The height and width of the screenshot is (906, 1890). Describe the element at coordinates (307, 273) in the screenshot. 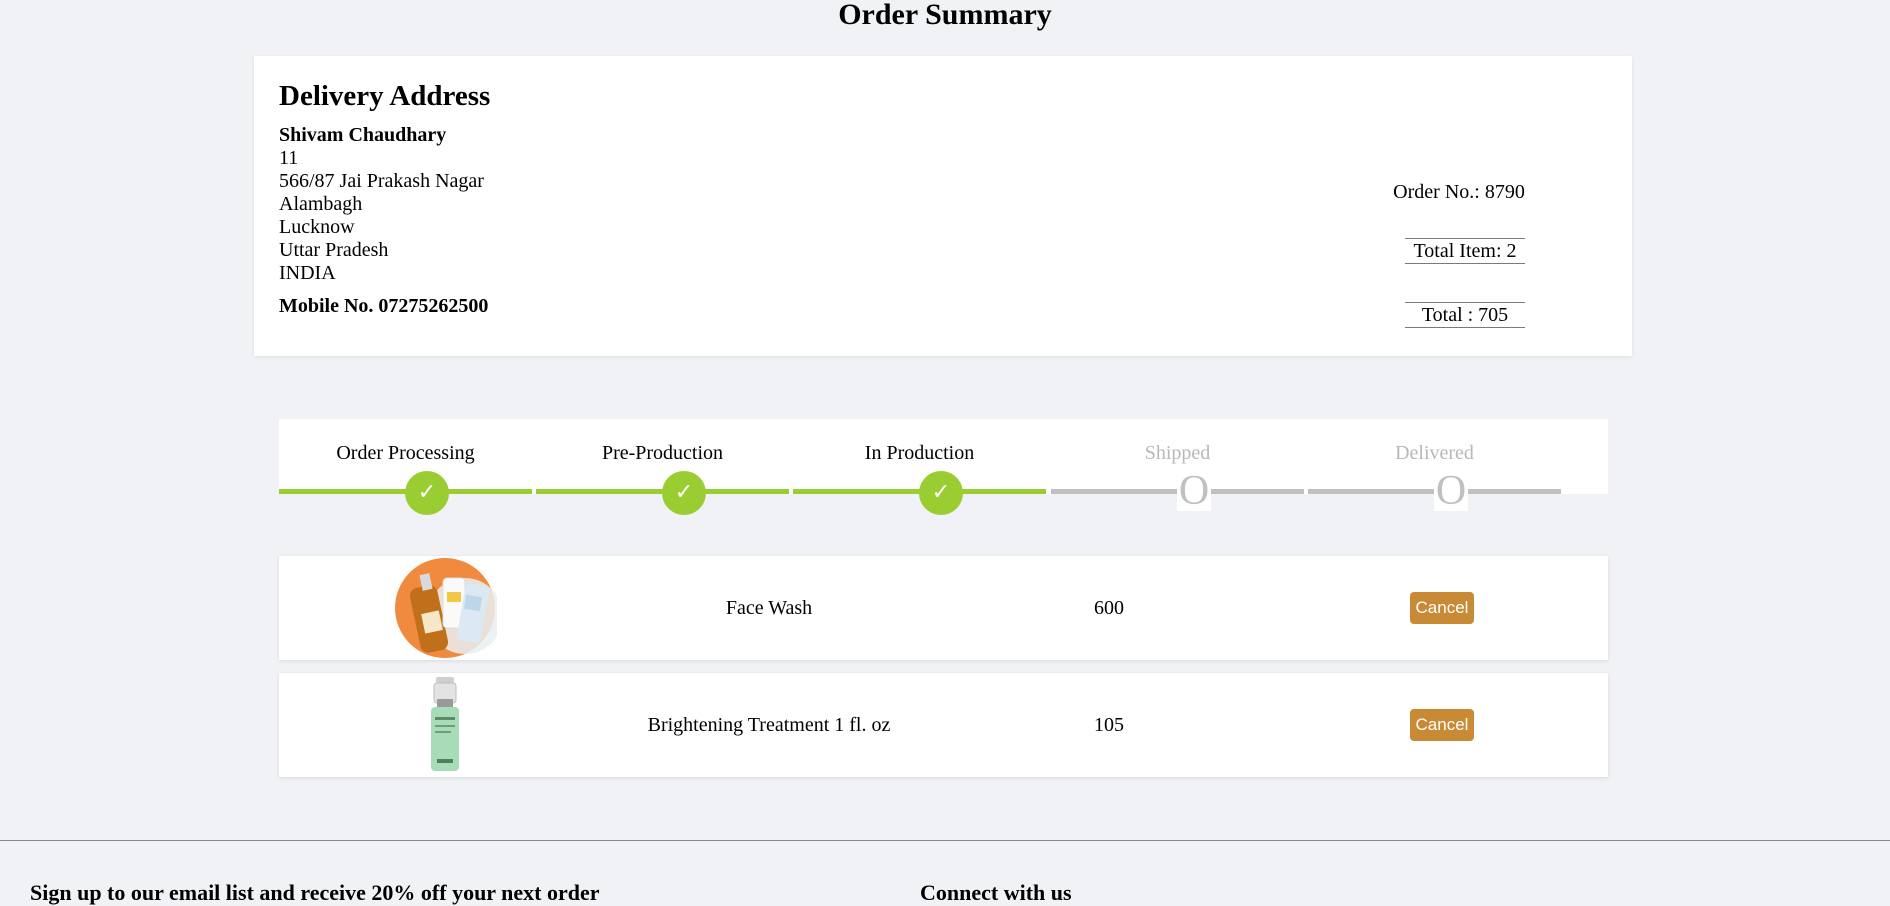

I see `address-line: INDIA` at that location.